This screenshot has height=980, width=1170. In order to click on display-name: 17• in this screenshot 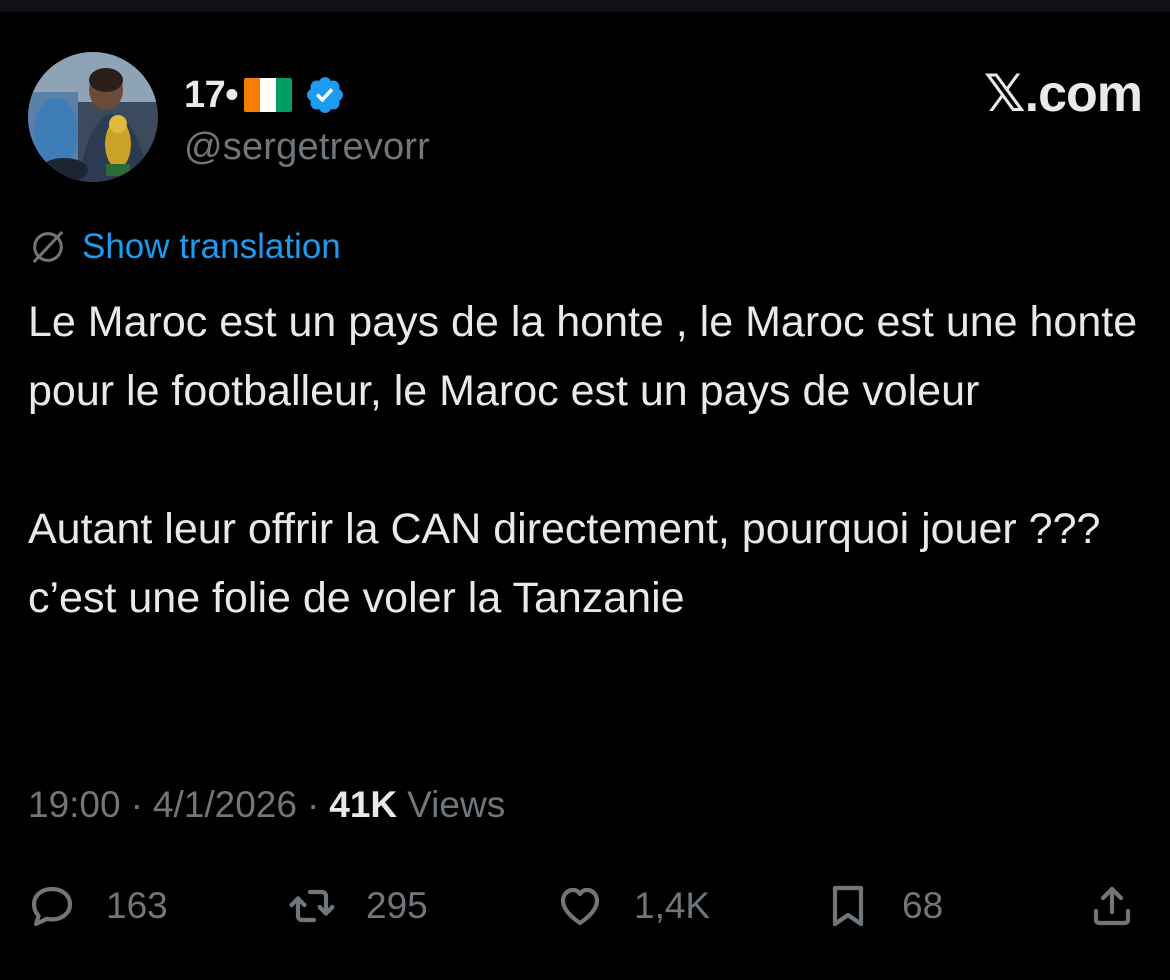, I will do `click(211, 95)`.